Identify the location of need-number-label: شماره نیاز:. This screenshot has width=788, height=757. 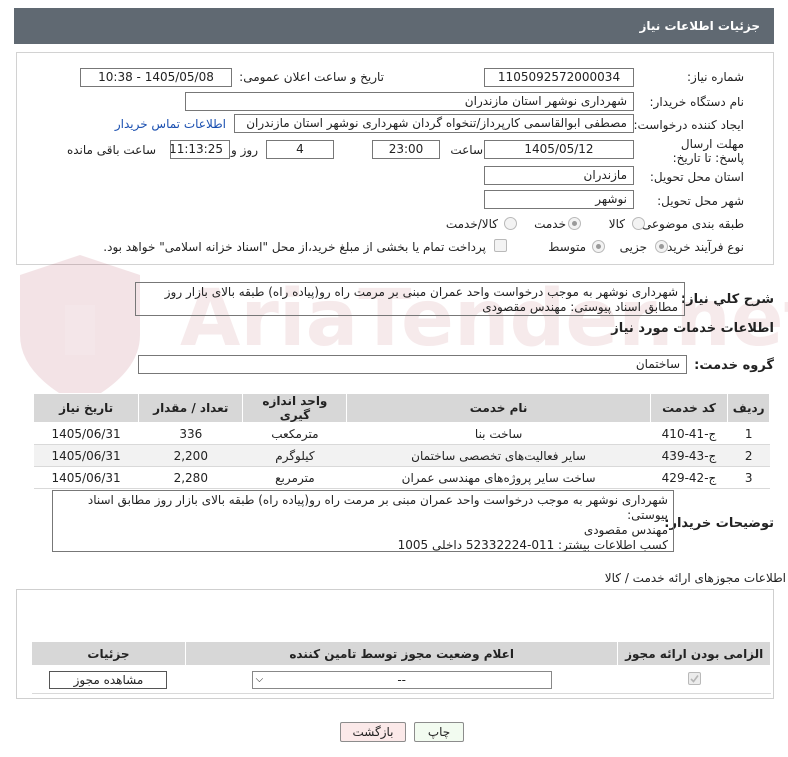
(715, 77).